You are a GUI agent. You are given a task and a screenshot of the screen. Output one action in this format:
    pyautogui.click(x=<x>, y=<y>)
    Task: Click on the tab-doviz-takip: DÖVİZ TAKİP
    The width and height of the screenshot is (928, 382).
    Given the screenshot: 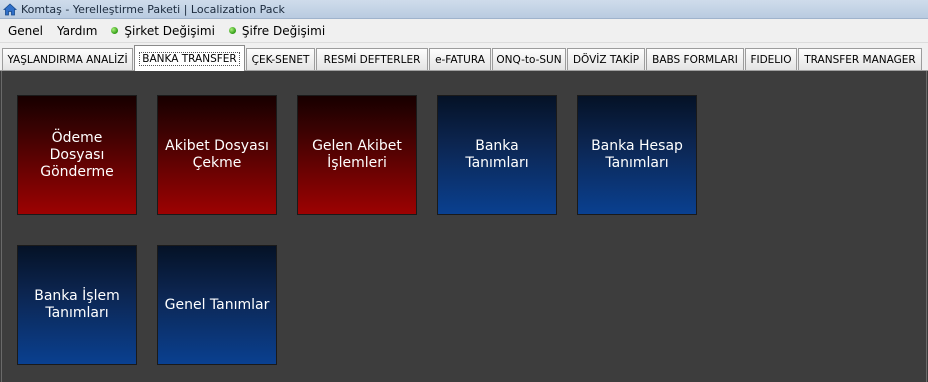 What is the action you would take?
    pyautogui.click(x=606, y=59)
    